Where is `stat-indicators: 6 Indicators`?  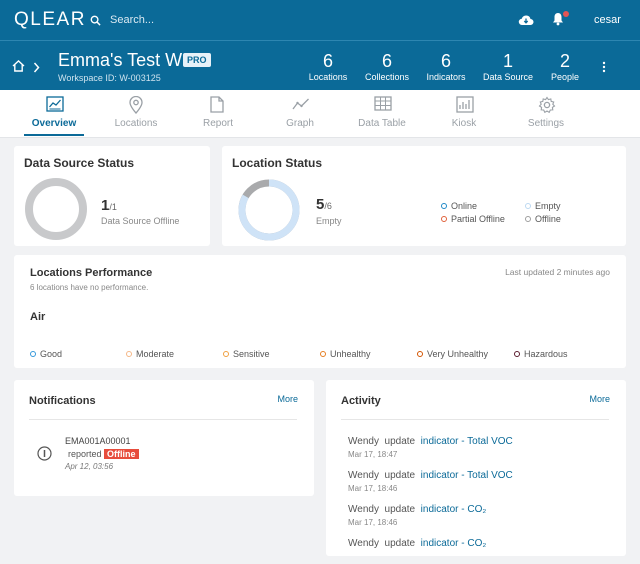 stat-indicators: 6 Indicators is located at coordinates (446, 66).